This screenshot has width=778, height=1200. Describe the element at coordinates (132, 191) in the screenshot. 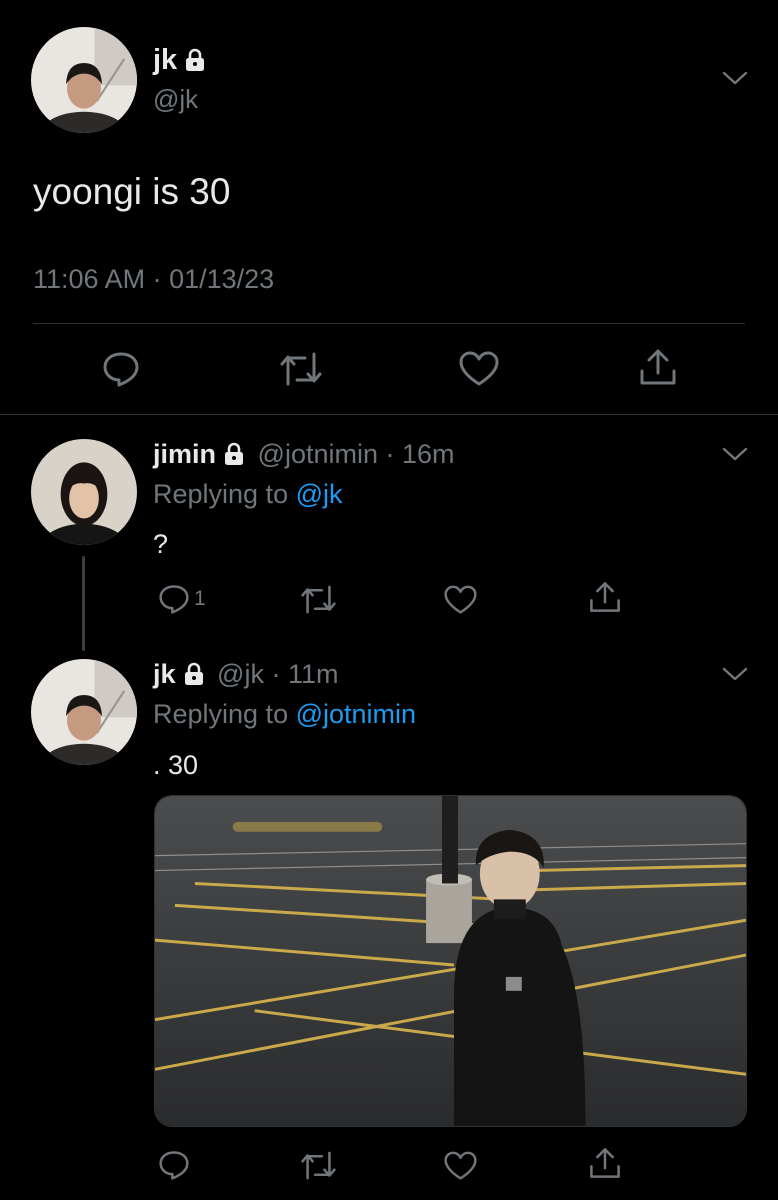

I see `tweet-text: yoongi is 30` at that location.